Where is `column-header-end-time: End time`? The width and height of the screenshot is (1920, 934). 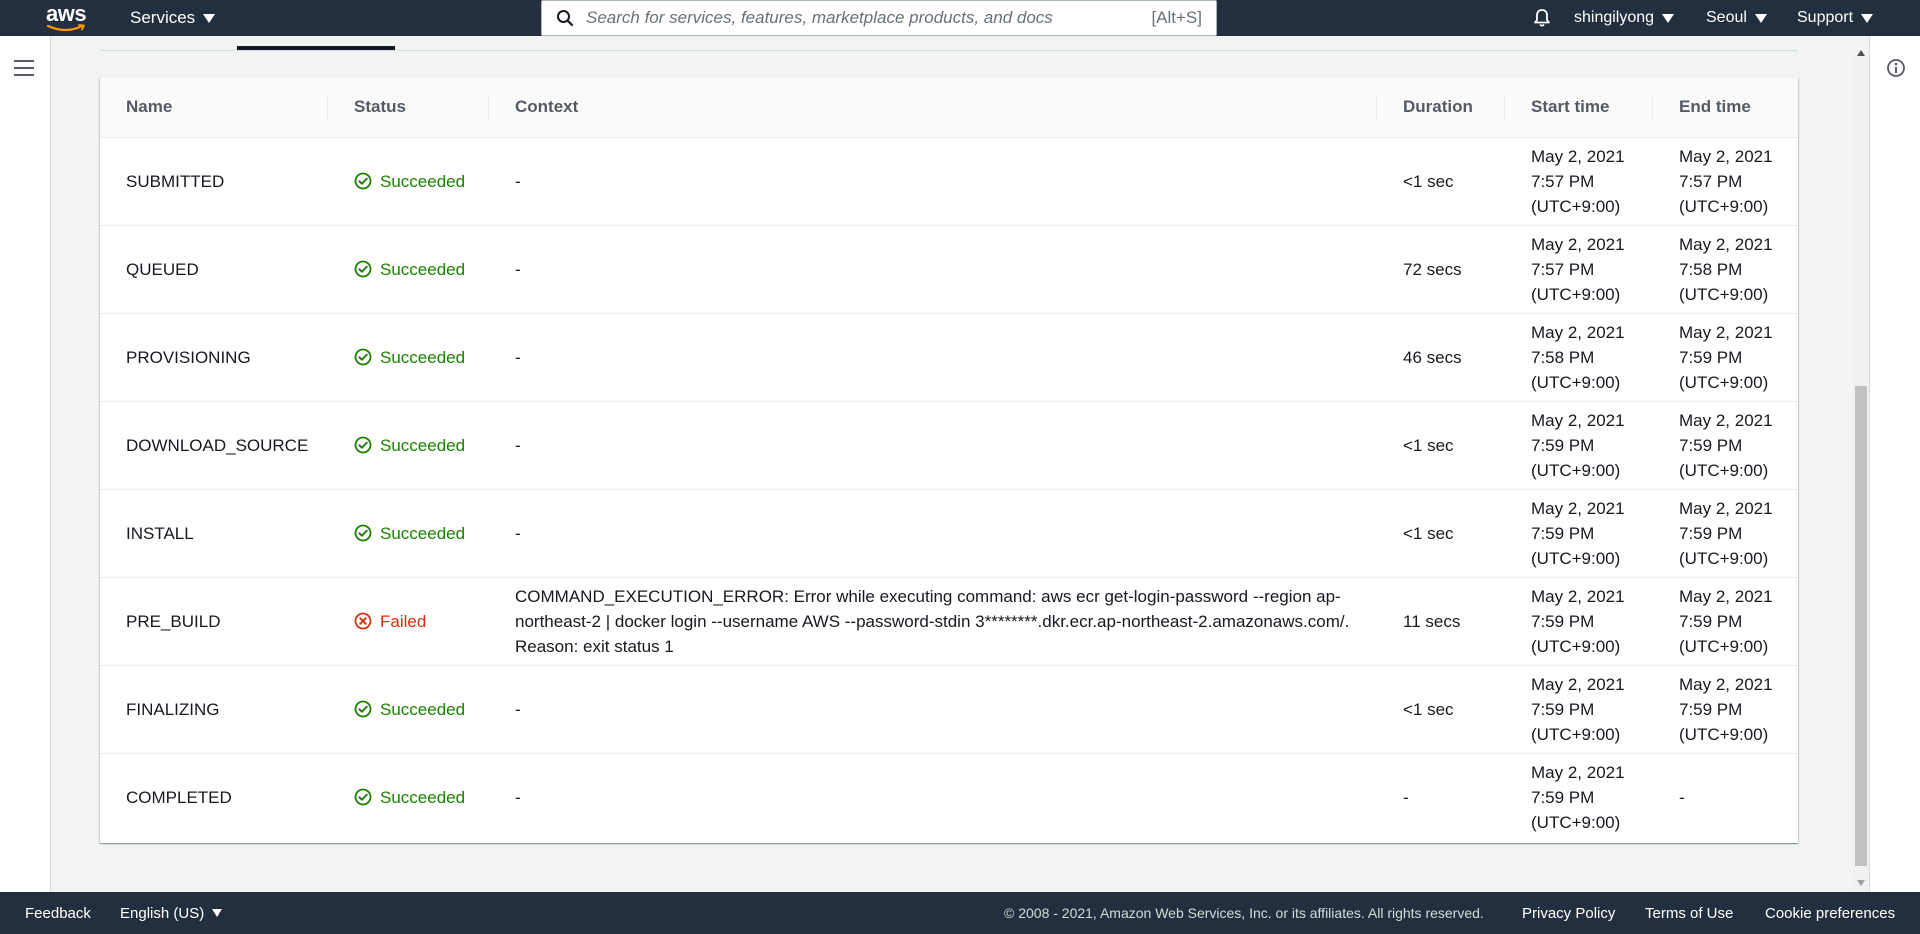
column-header-end-time: End time is located at coordinates (1725, 108).